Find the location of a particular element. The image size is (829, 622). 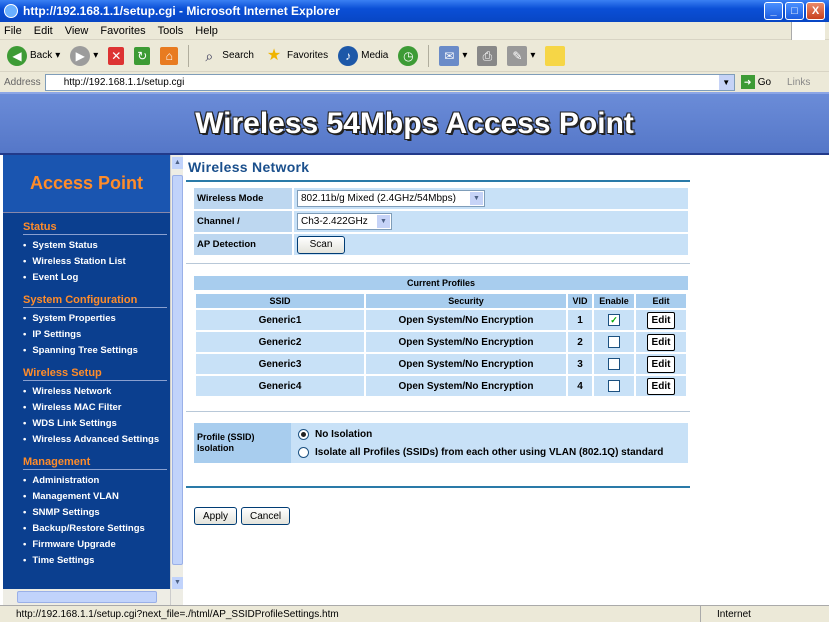

vid-cell: 1 is located at coordinates (580, 320).